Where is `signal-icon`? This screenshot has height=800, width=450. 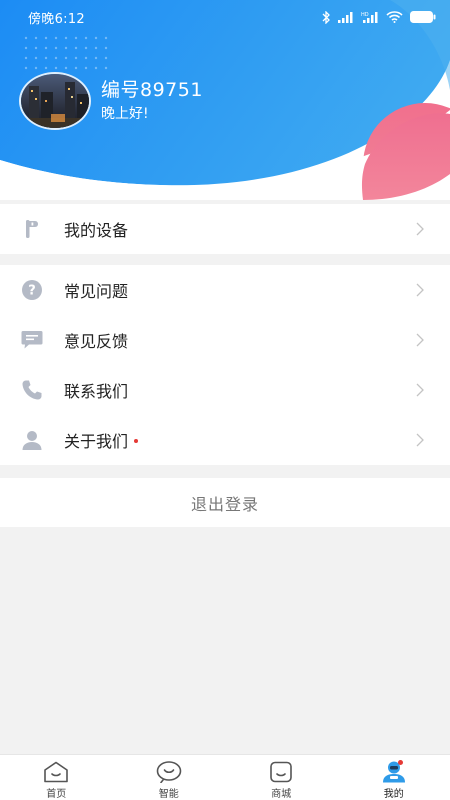 signal-icon is located at coordinates (345, 17).